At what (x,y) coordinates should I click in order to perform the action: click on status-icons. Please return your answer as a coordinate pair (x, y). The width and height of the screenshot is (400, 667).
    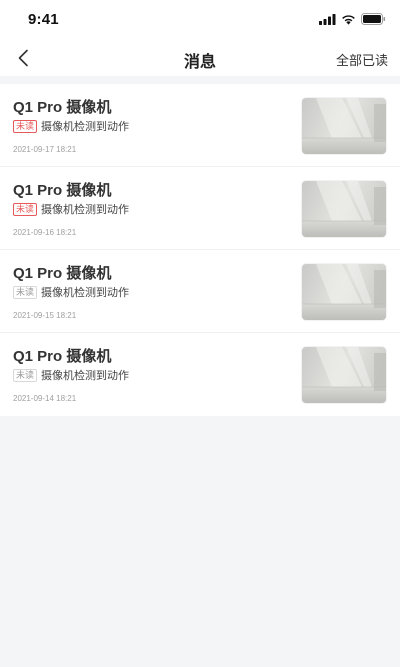
    Looking at the image, I should click on (352, 19).